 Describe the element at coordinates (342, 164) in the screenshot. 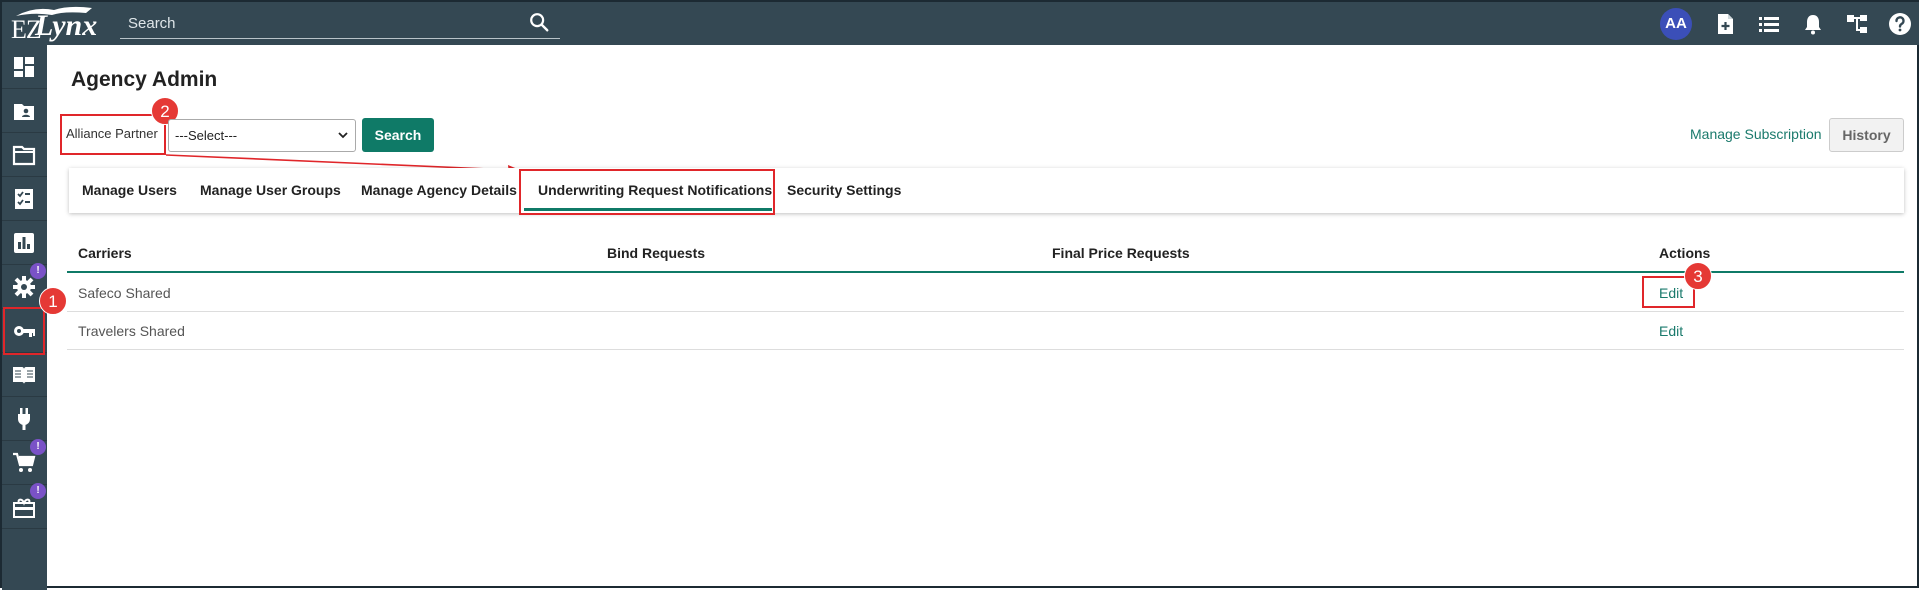

I see `annotation-arrow` at that location.